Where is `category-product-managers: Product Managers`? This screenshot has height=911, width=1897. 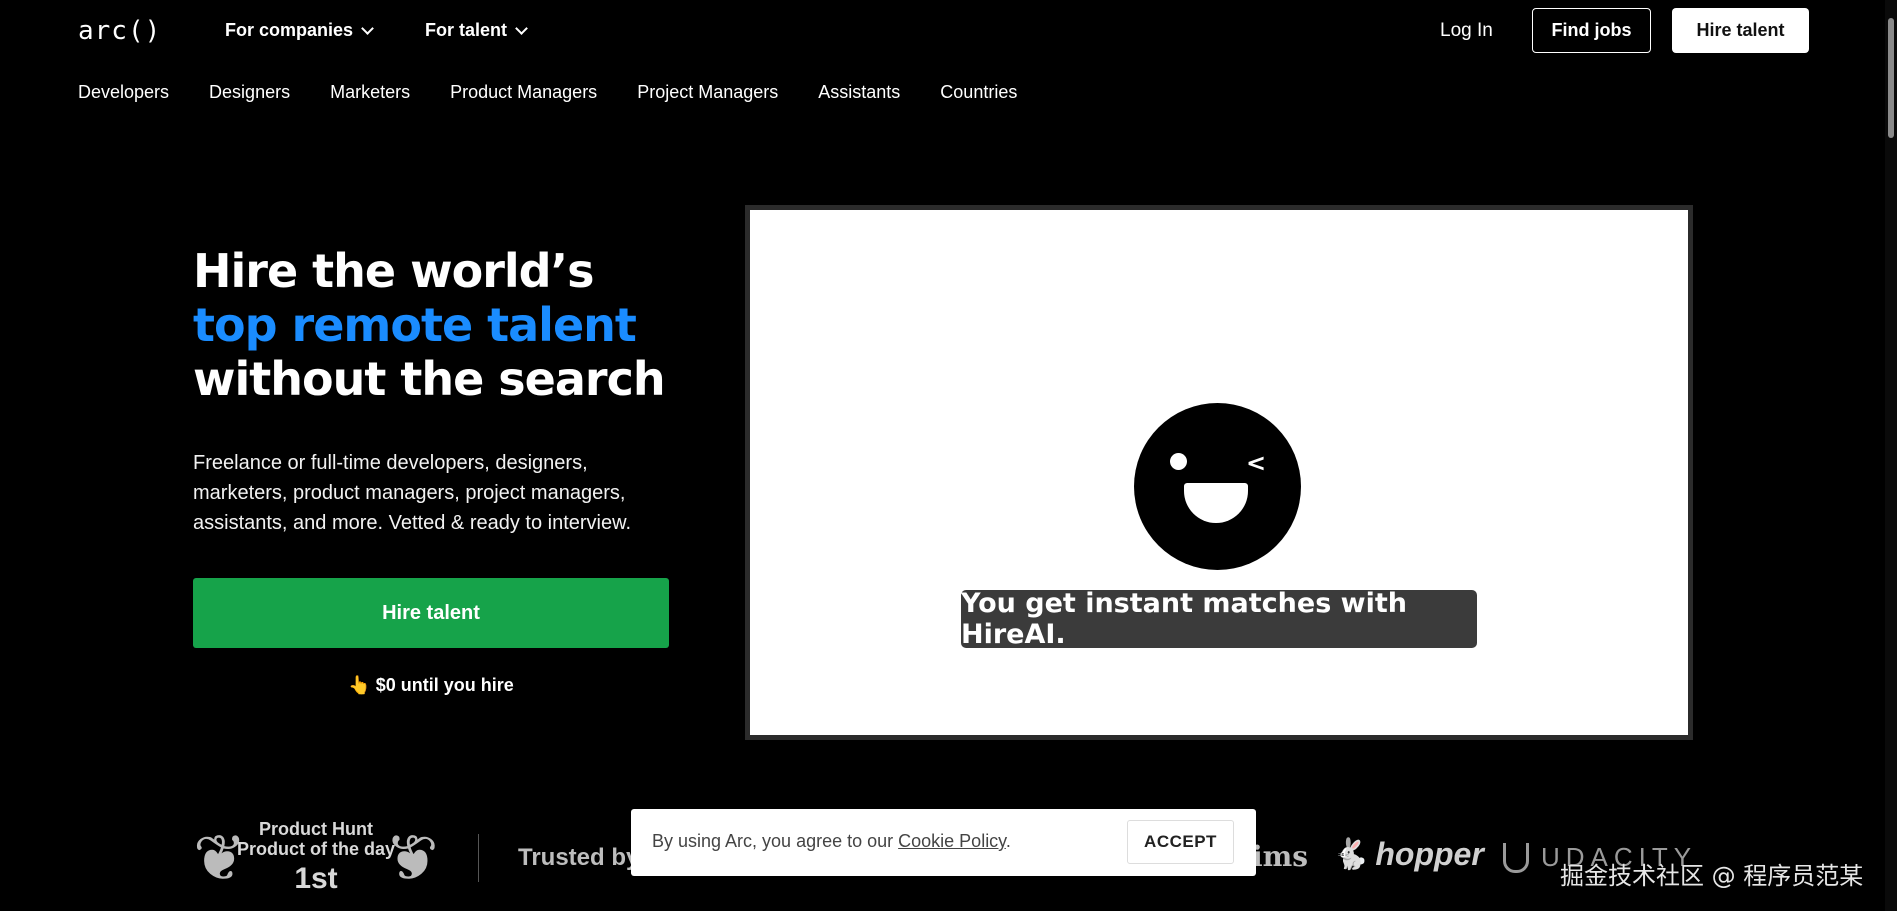
category-product-managers: Product Managers is located at coordinates (523, 92).